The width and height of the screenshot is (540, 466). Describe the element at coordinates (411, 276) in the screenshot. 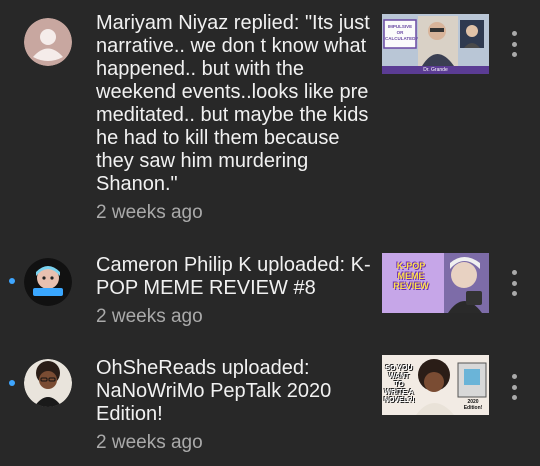

I see `thumbnail-caption: K-POP MEME REVIEW` at that location.